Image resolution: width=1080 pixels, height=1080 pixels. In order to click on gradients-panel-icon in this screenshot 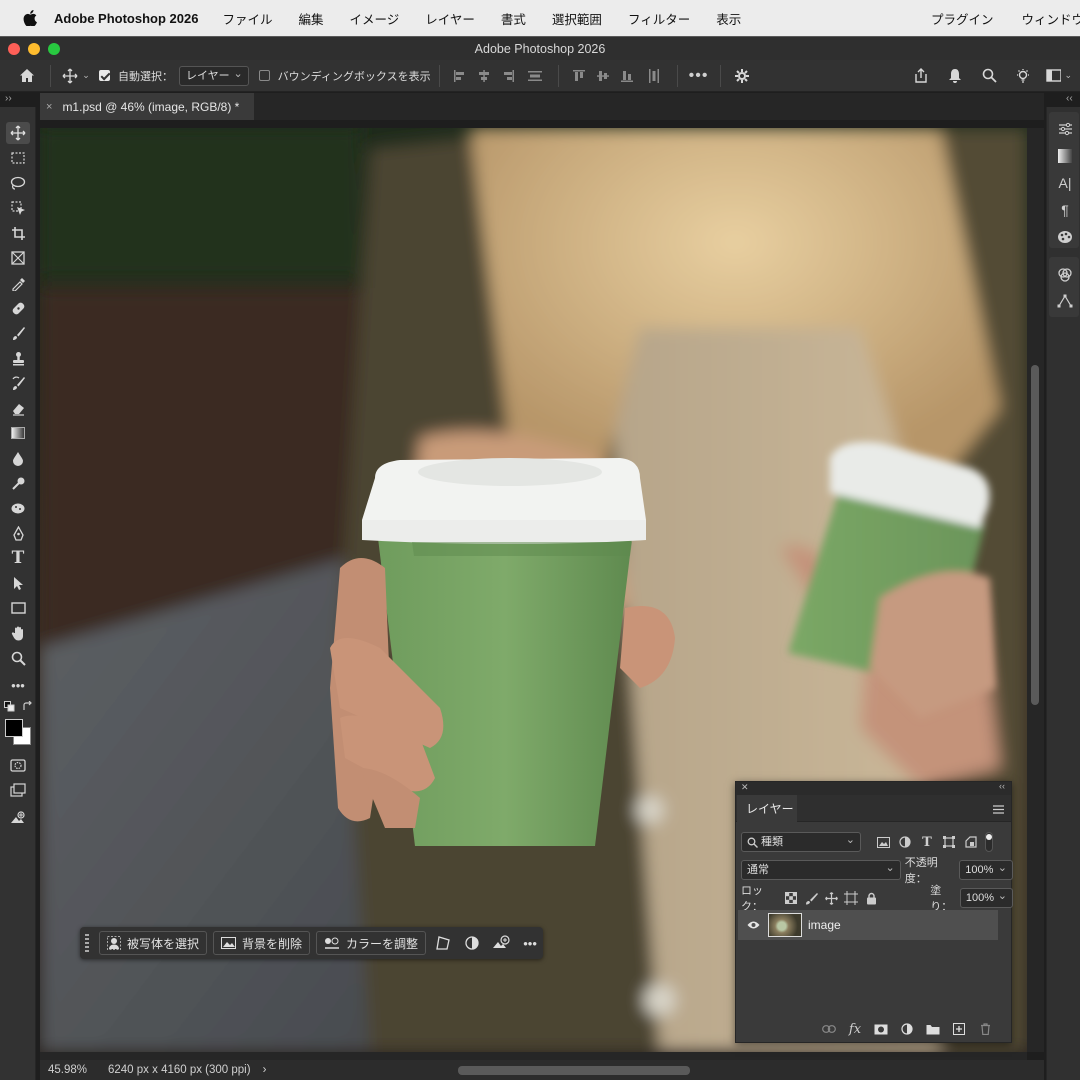, I will do `click(1065, 156)`.